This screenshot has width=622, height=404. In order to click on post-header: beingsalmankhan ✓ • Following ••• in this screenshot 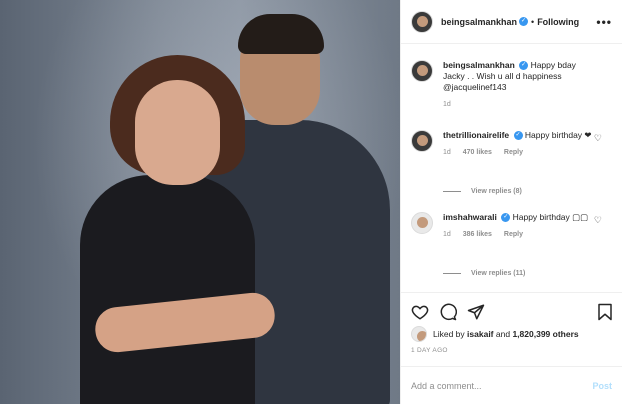, I will do `click(511, 22)`.